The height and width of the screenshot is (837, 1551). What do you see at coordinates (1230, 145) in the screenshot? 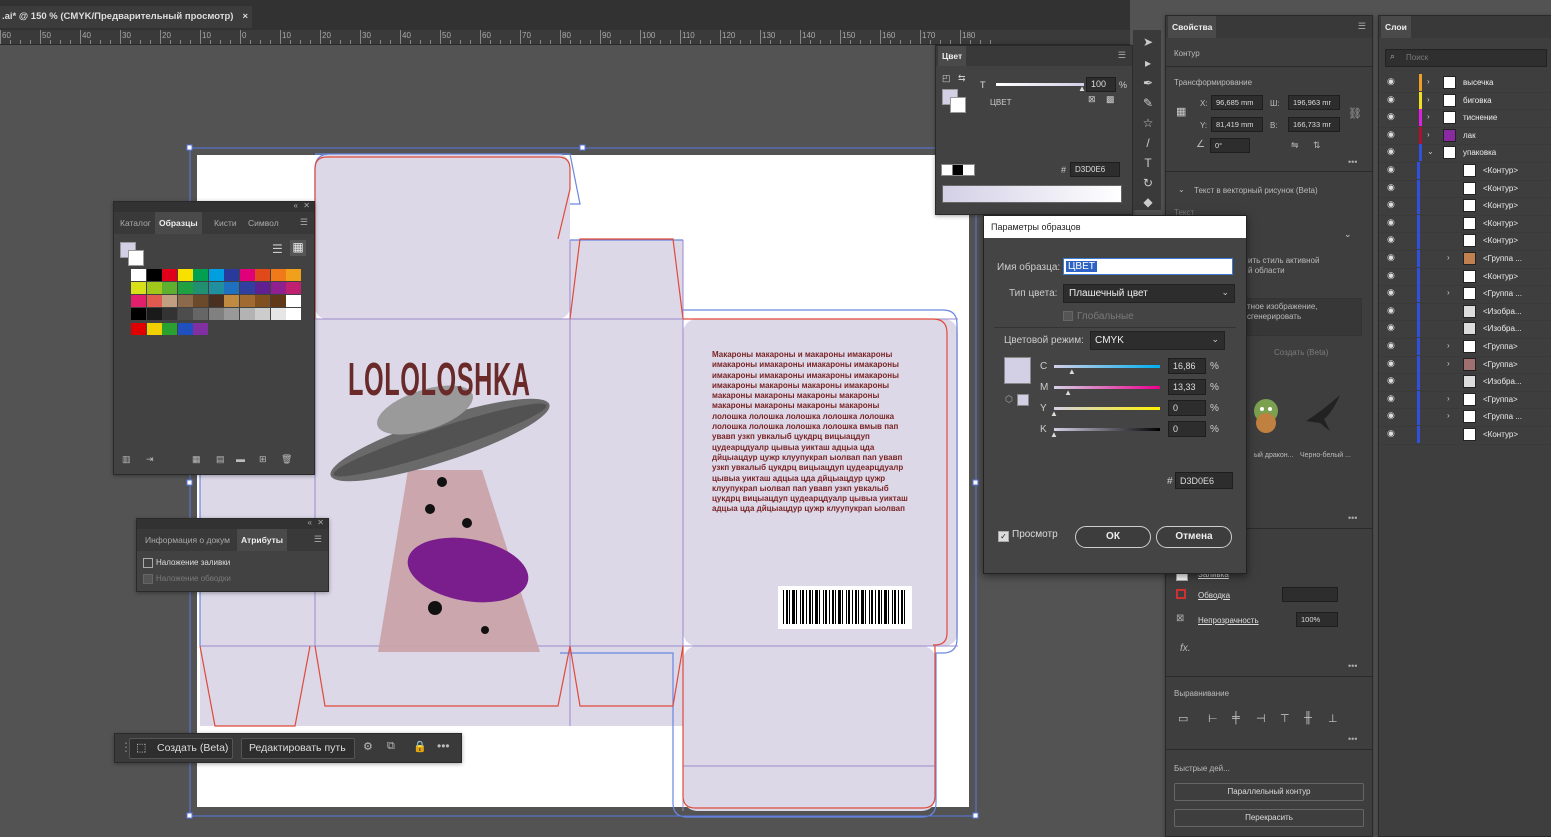
I see `angle-input: 0°` at bounding box center [1230, 145].